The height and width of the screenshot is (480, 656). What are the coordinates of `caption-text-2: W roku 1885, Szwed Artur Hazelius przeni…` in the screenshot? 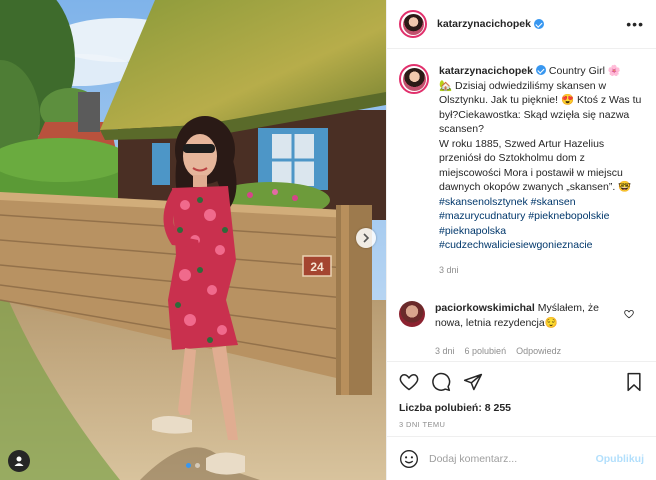 It's located at (535, 165).